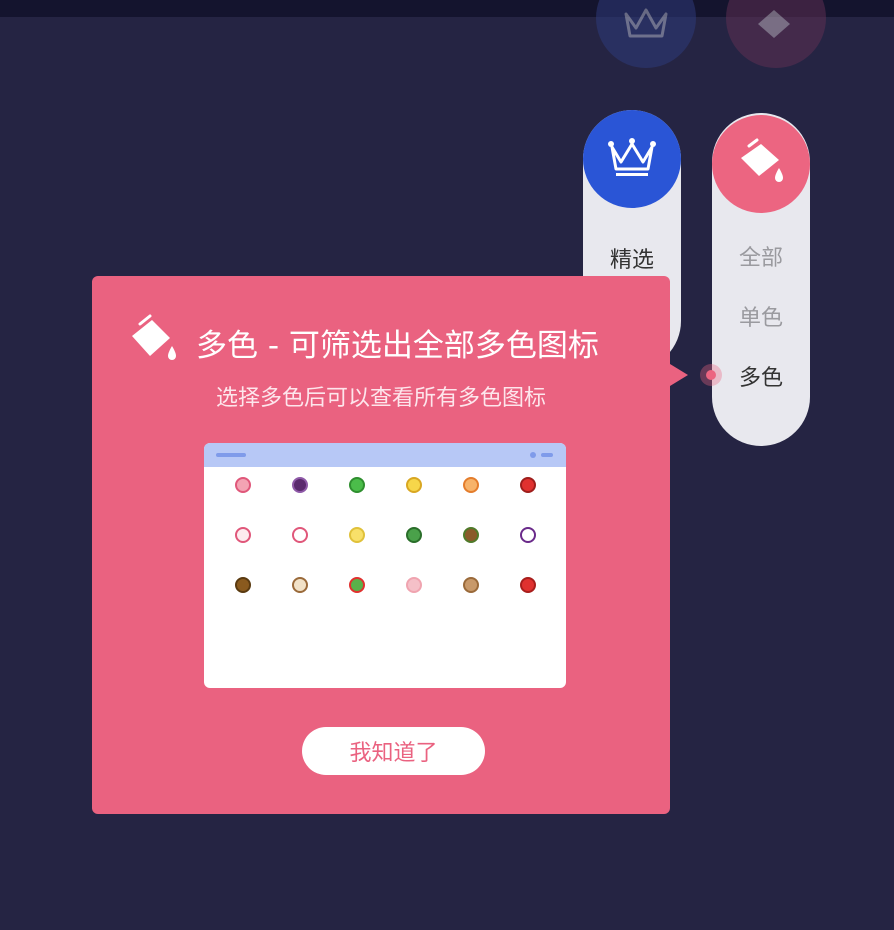  I want to click on preview-dash, so click(547, 455).